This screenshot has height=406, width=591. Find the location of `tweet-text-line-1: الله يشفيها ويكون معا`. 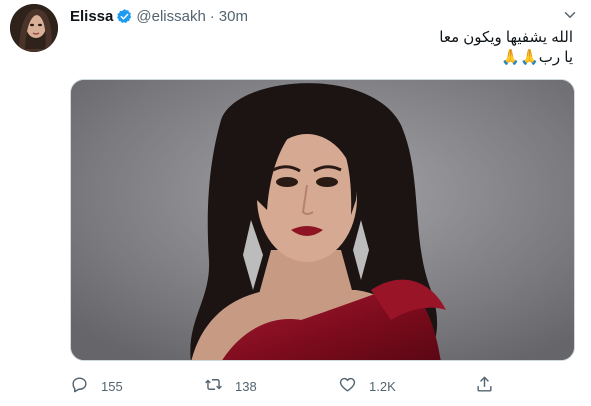

tweet-text-line-1: الله يشفيها ويكون معا is located at coordinates (506, 37).